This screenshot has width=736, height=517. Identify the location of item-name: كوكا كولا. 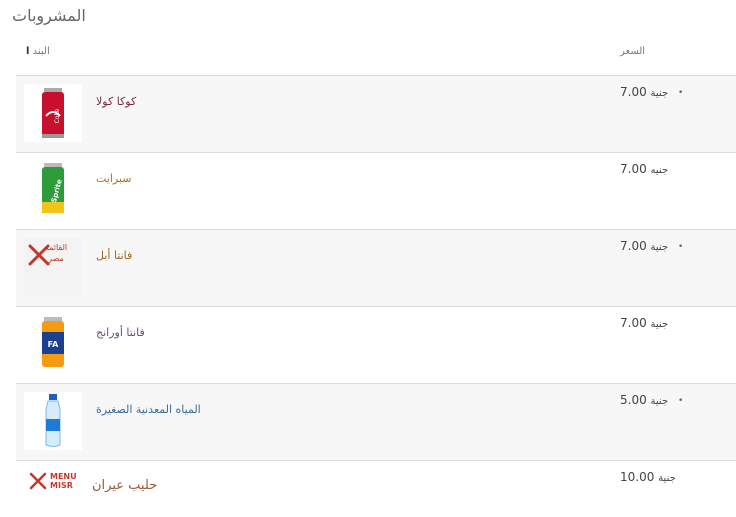
(116, 101).